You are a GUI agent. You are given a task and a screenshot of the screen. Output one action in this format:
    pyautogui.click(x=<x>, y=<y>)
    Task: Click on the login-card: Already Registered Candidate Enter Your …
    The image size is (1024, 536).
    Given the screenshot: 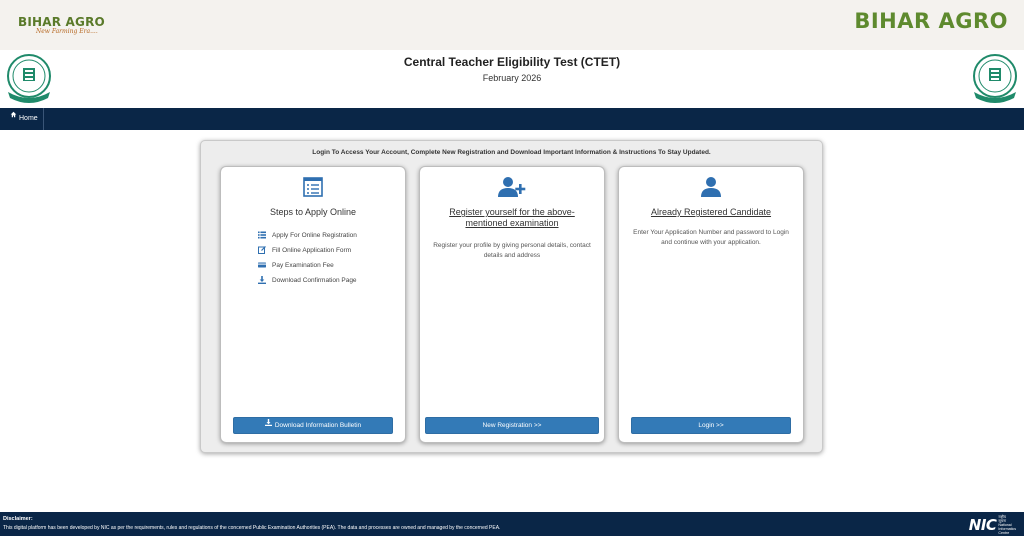 What is the action you would take?
    pyautogui.click(x=711, y=304)
    